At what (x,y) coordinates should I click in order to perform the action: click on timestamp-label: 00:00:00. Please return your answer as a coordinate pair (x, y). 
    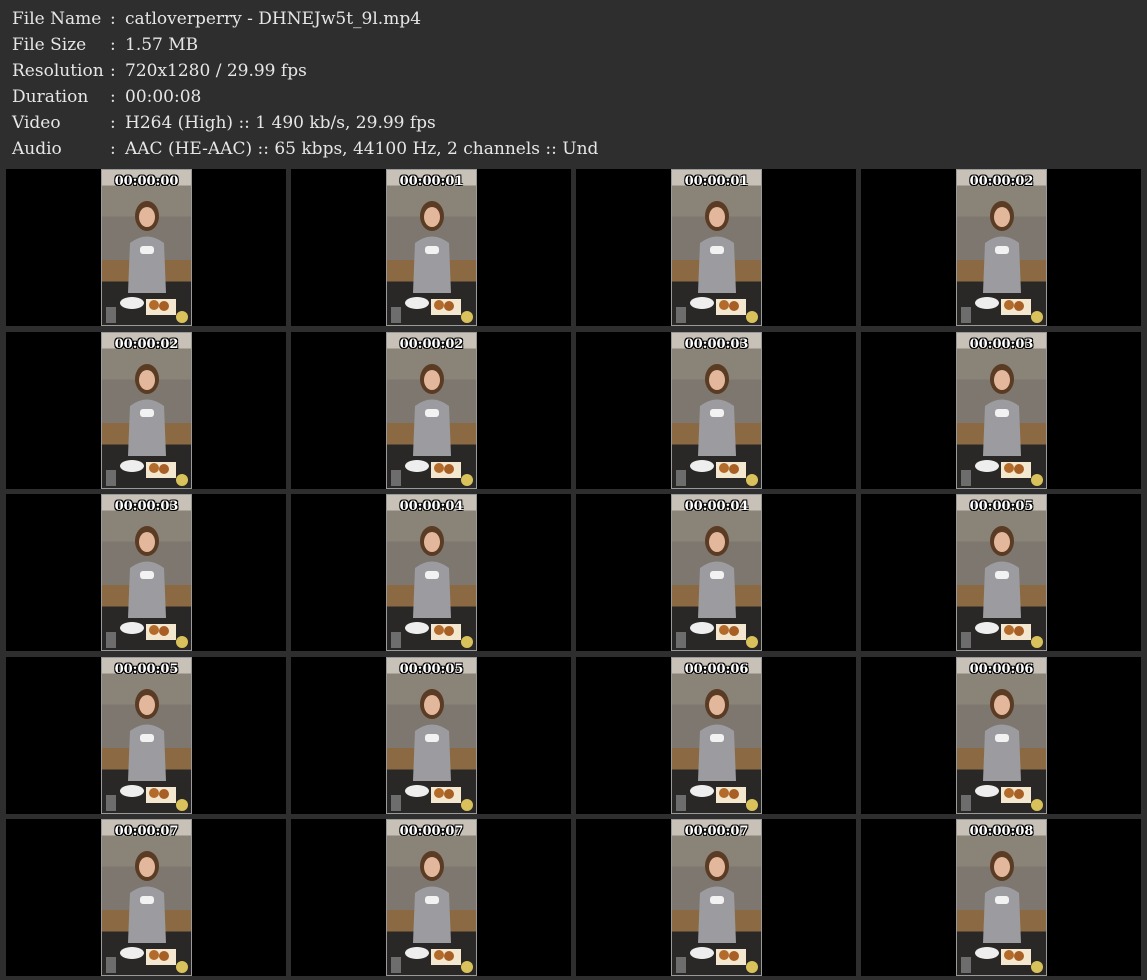
    Looking at the image, I should click on (146, 181).